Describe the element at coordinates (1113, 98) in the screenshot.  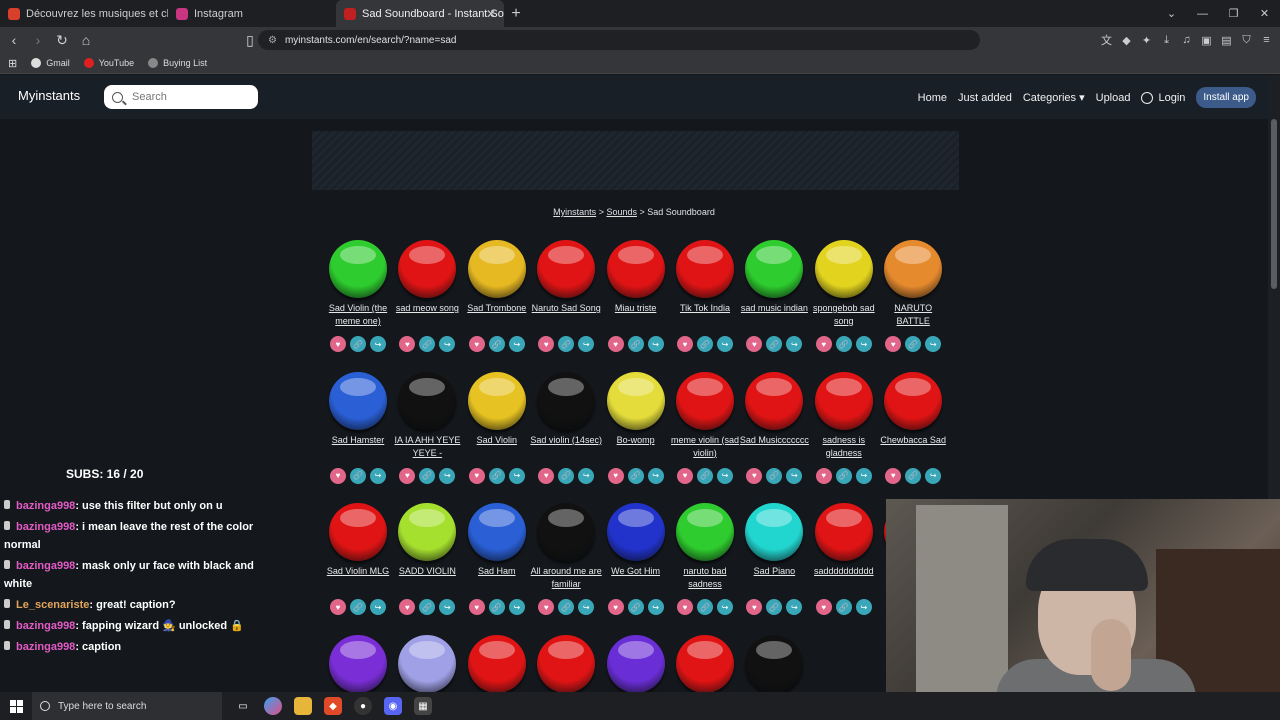
I see `nav-upload: Upload` at that location.